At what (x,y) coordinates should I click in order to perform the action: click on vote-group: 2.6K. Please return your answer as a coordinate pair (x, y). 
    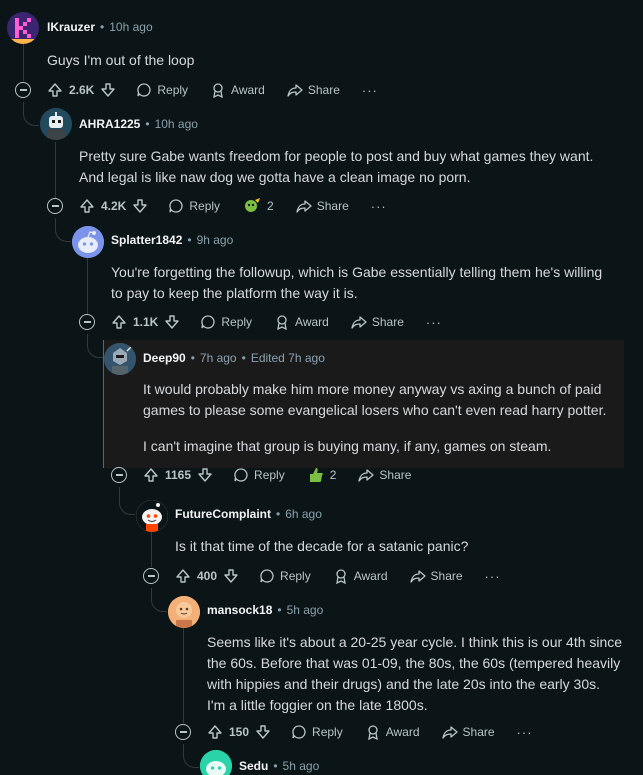
    Looking at the image, I should click on (81, 90).